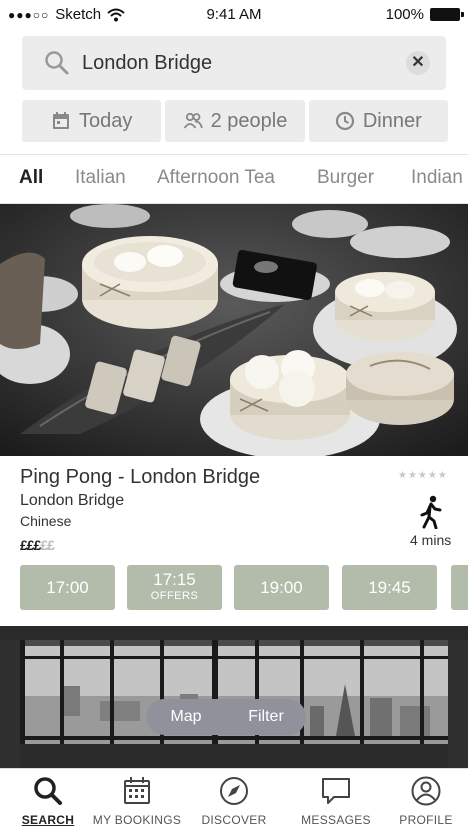 The height and width of the screenshot is (832, 468). What do you see at coordinates (431, 540) in the screenshot?
I see `walk-time: 4 mins` at bounding box center [431, 540].